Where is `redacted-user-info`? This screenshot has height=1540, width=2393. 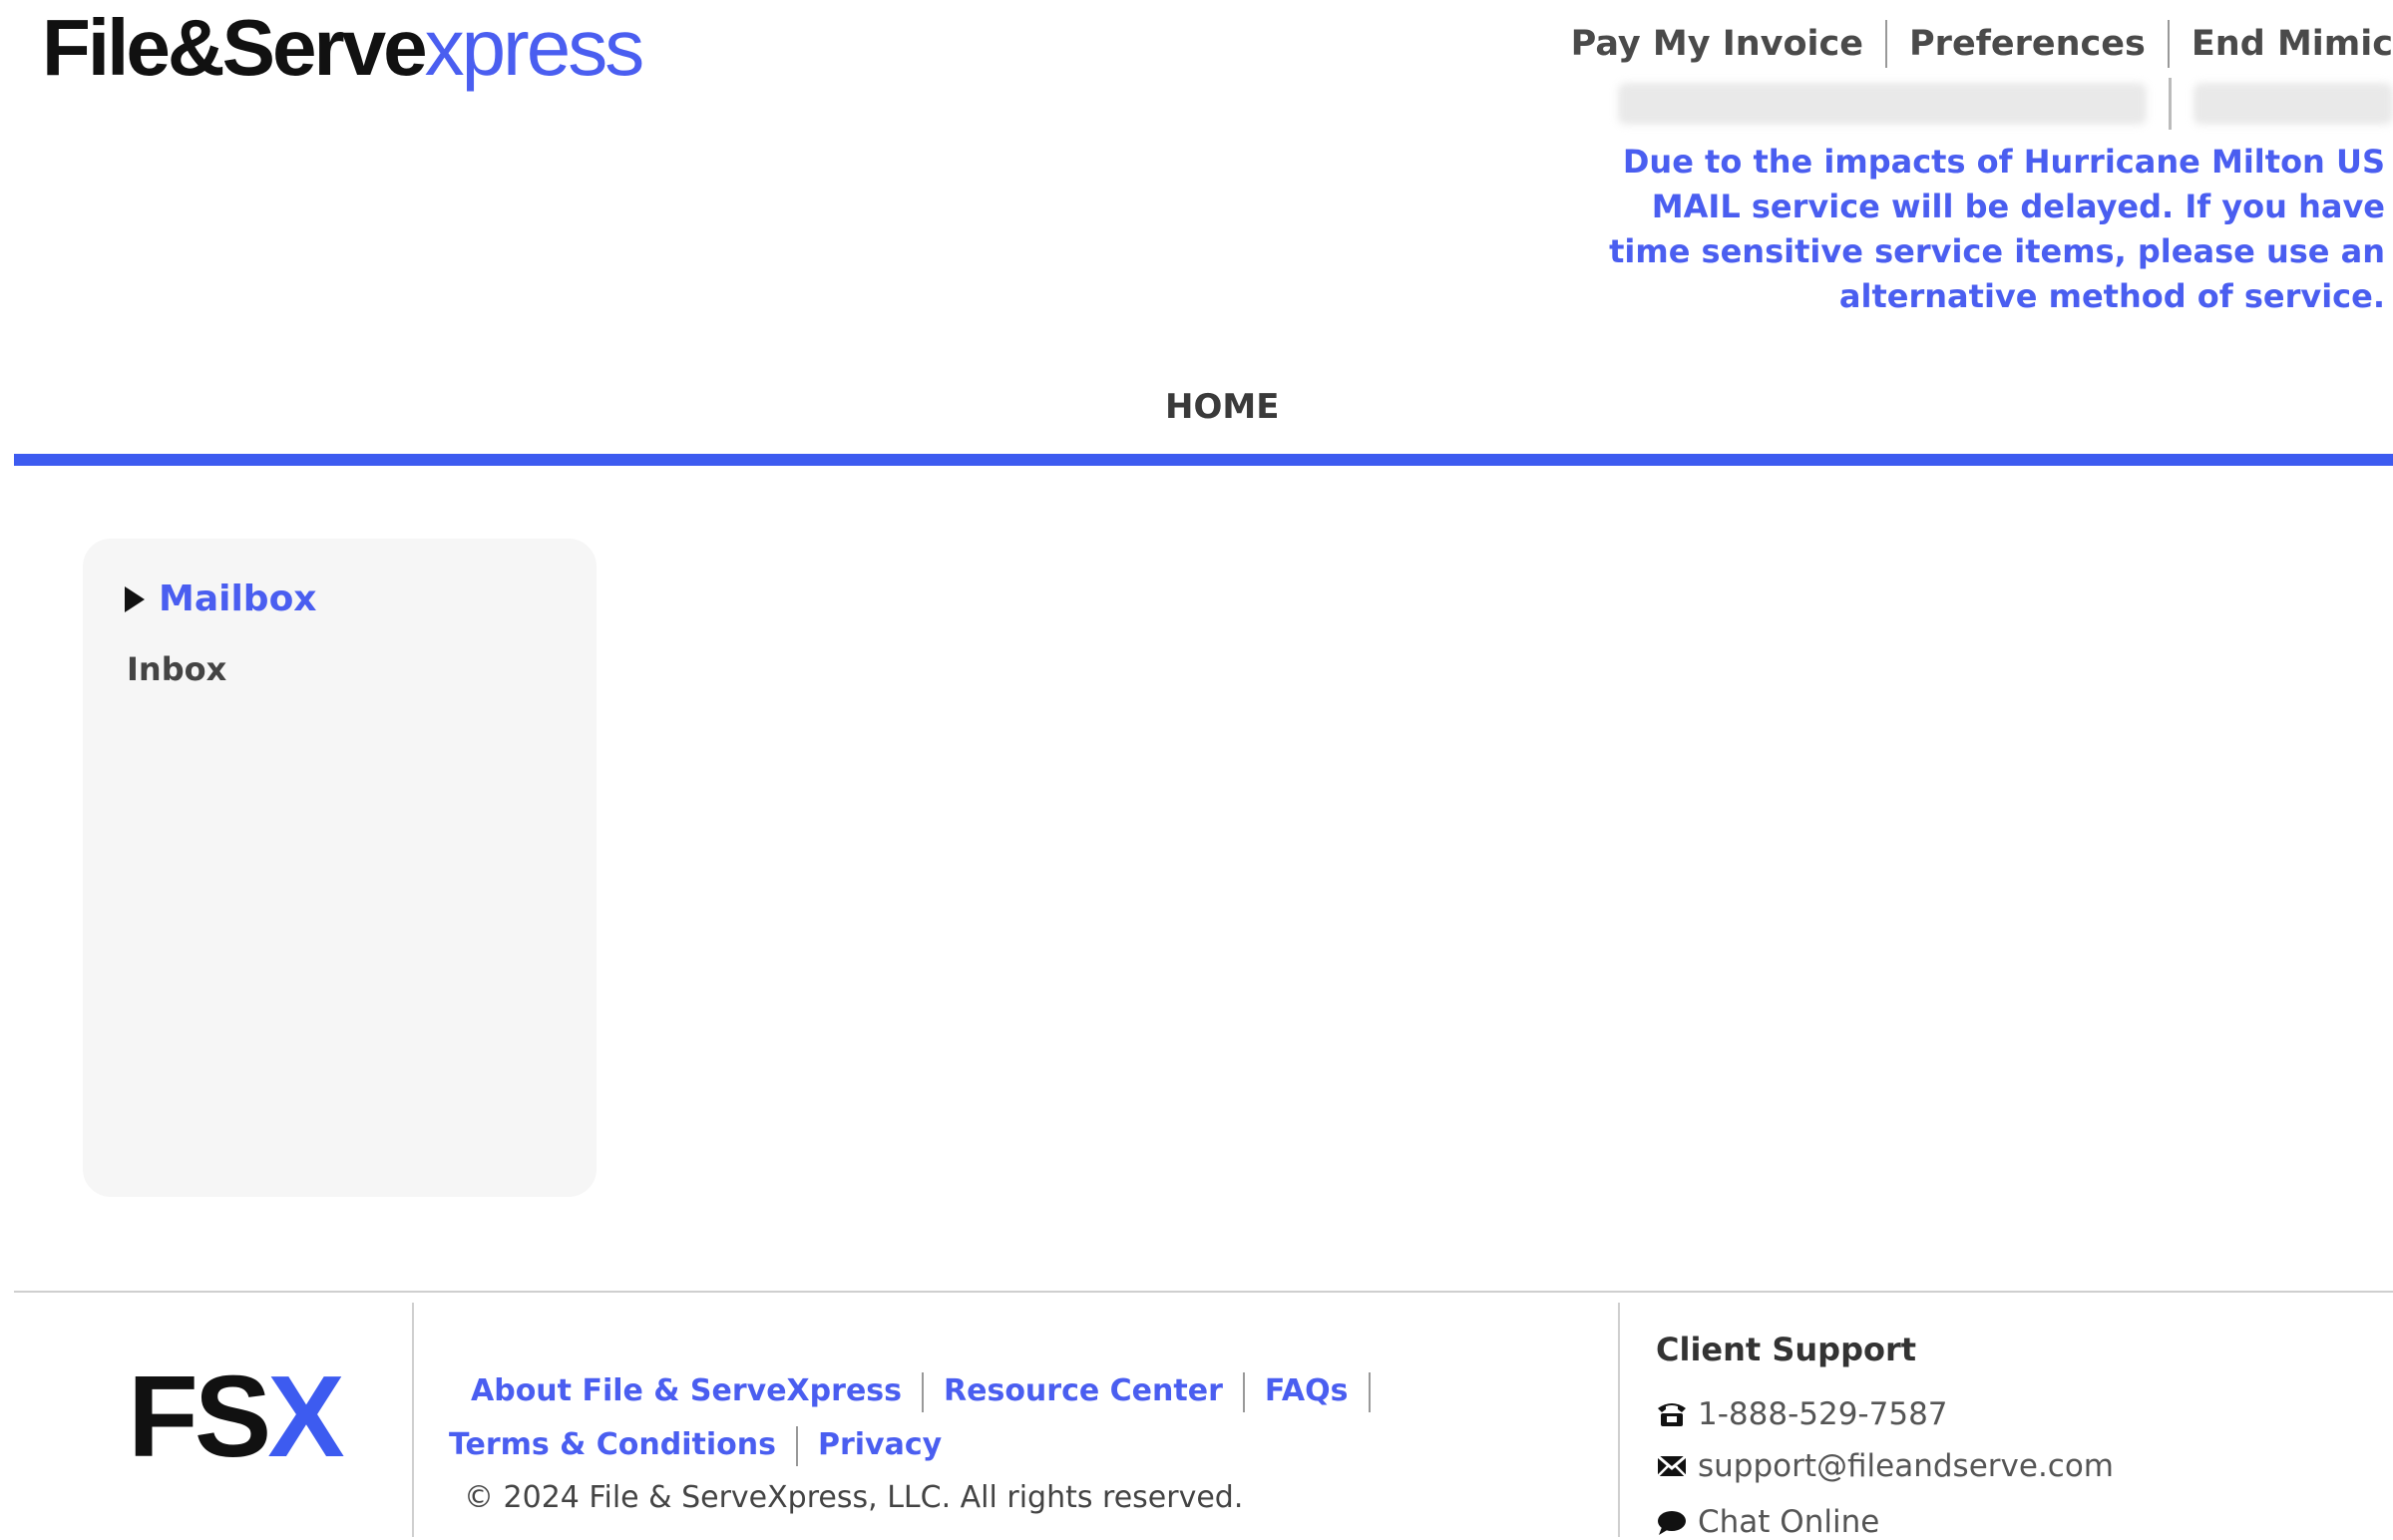
redacted-user-info is located at coordinates (2005, 104).